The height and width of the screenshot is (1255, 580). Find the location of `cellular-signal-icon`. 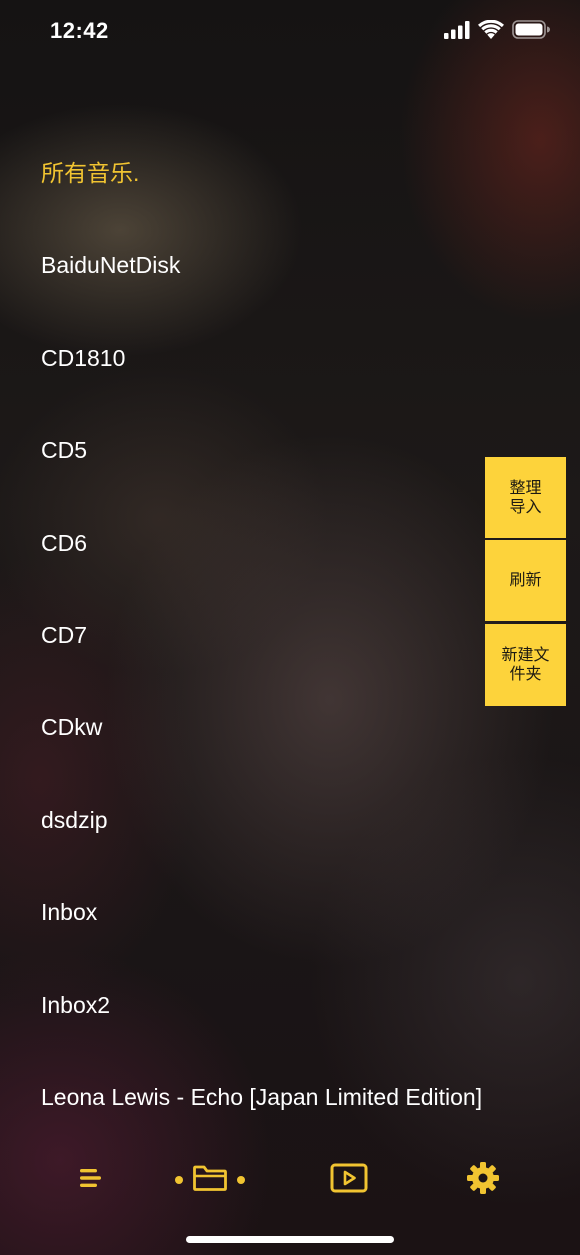

cellular-signal-icon is located at coordinates (457, 32).